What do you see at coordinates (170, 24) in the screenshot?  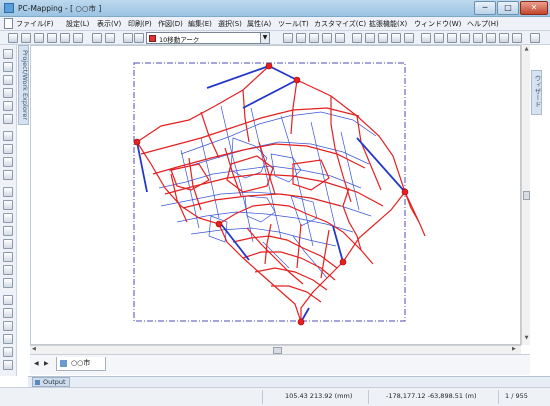 I see `menu-draw: 作図(D)` at bounding box center [170, 24].